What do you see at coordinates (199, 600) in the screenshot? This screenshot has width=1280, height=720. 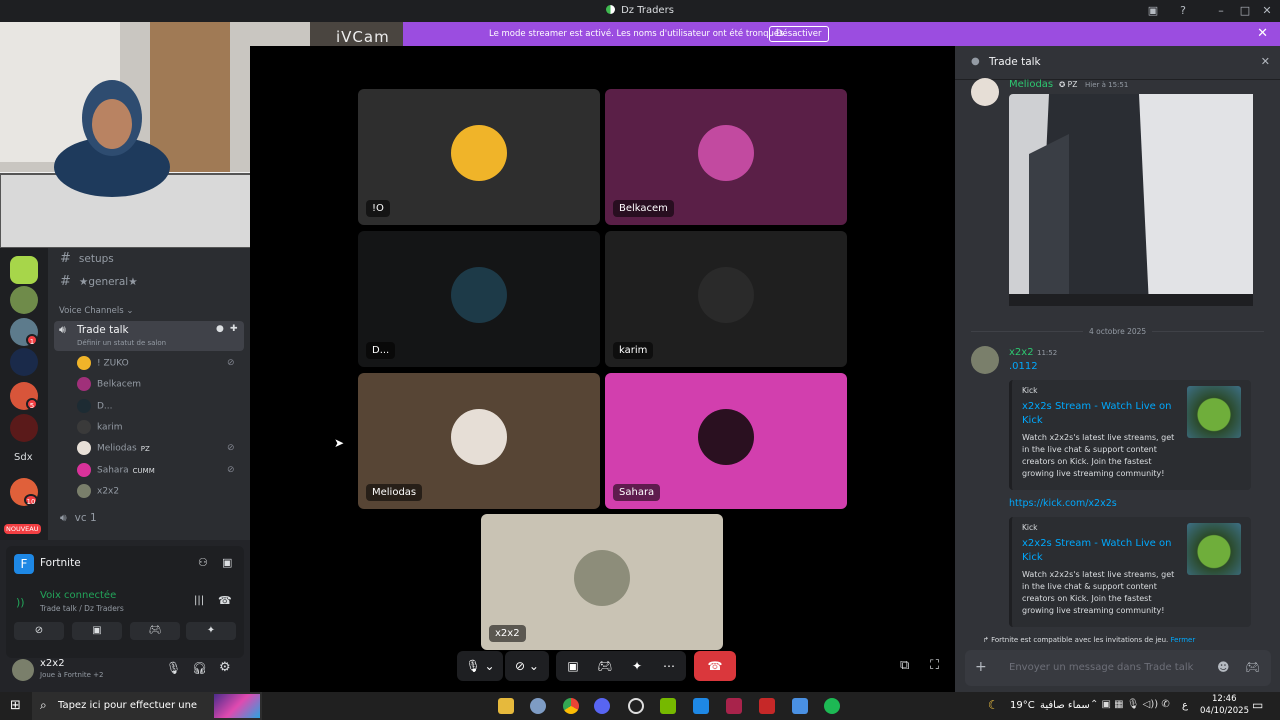 I see `noise-icon: |||` at bounding box center [199, 600].